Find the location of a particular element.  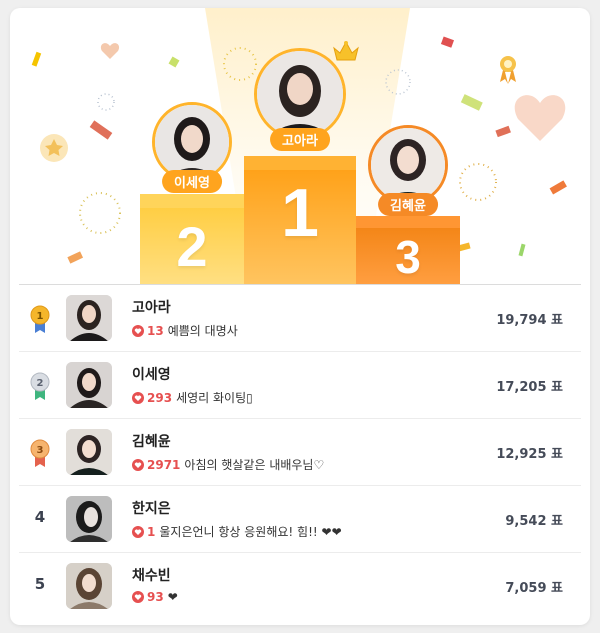

podium-winner-3: 김혜윤 is located at coordinates (408, 170).